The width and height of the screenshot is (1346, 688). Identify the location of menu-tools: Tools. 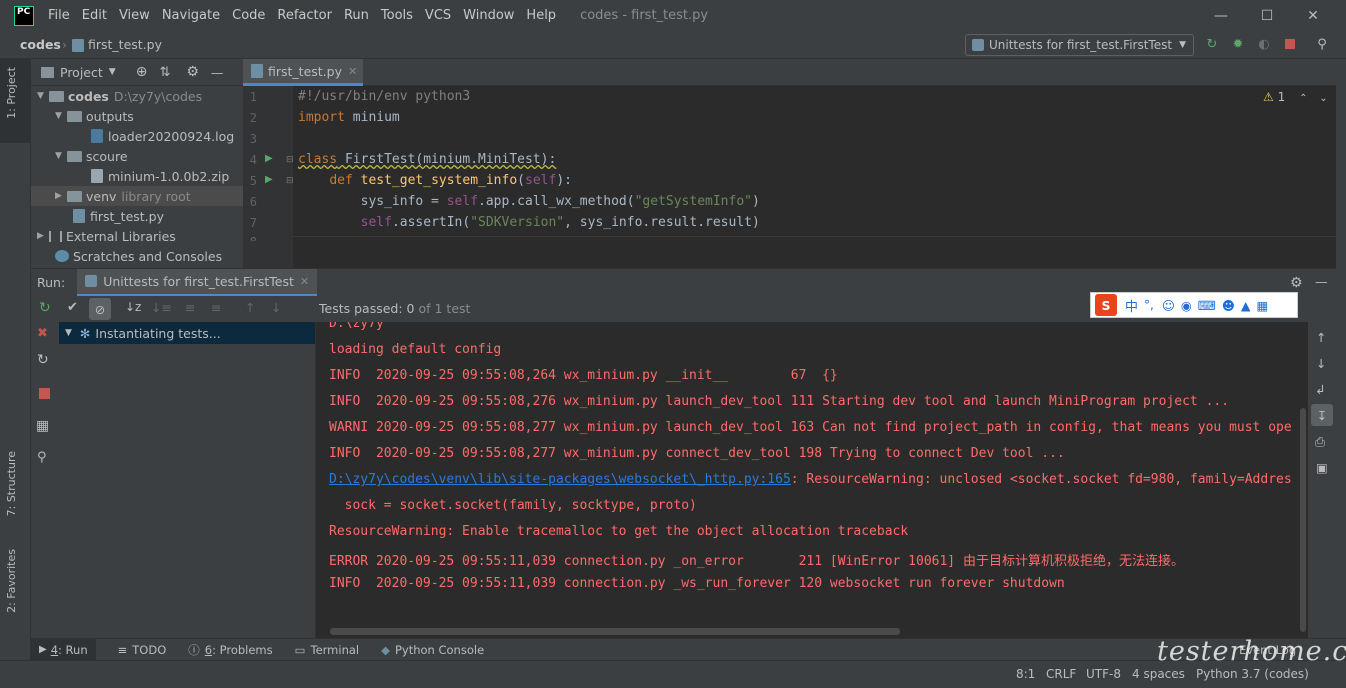
(397, 15).